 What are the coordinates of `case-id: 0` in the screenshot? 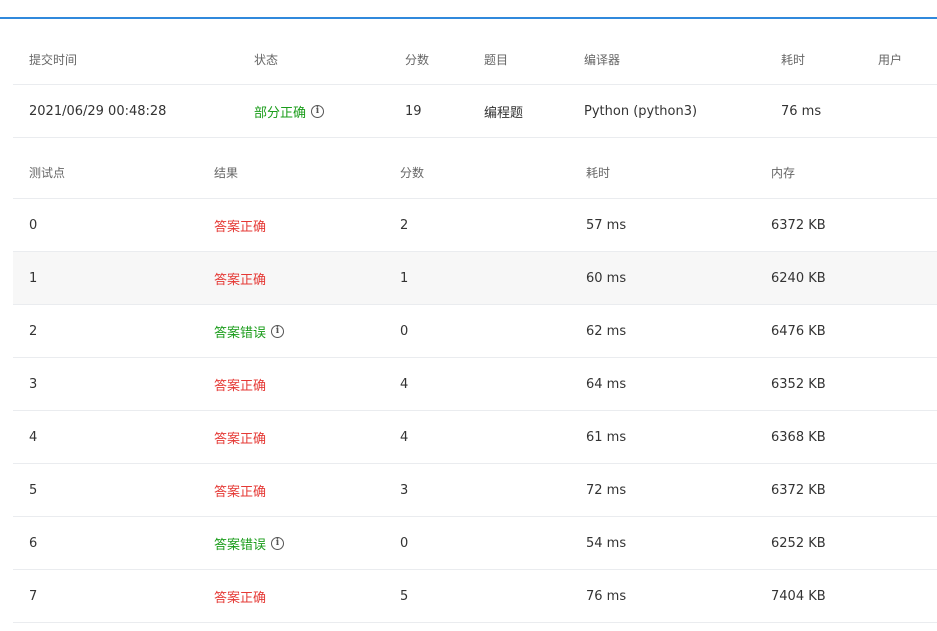 It's located at (33, 225).